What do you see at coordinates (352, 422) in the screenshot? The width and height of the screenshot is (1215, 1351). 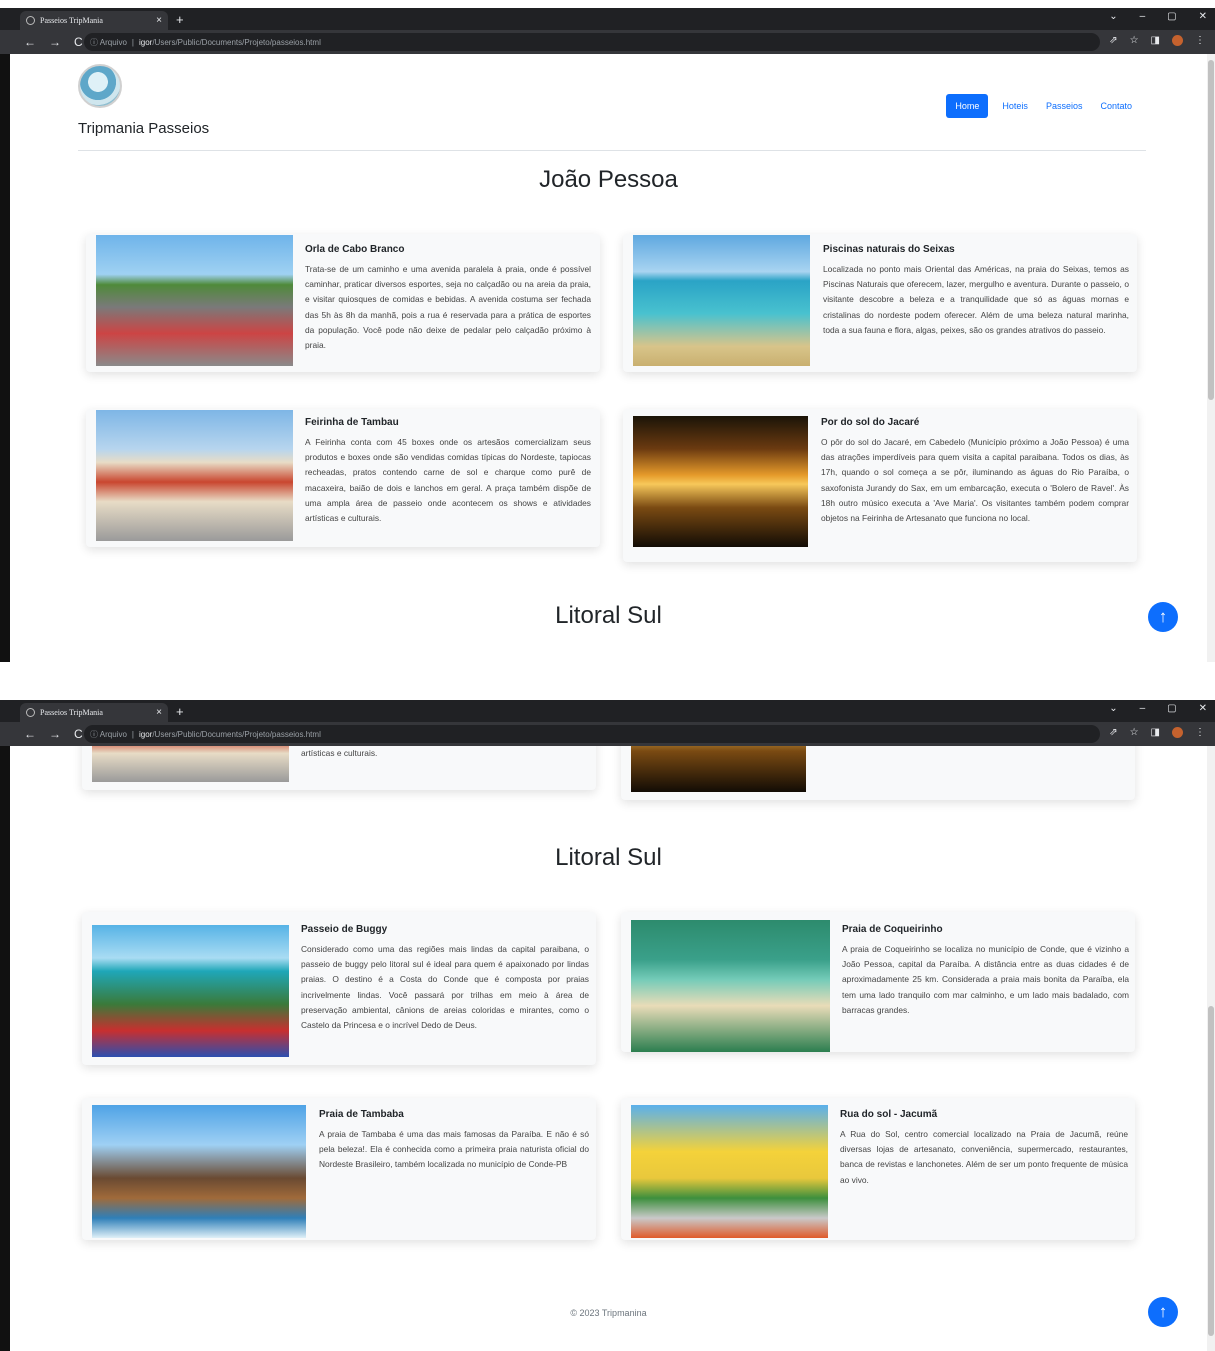 I see `card-title: Feirinha de Tambau` at bounding box center [352, 422].